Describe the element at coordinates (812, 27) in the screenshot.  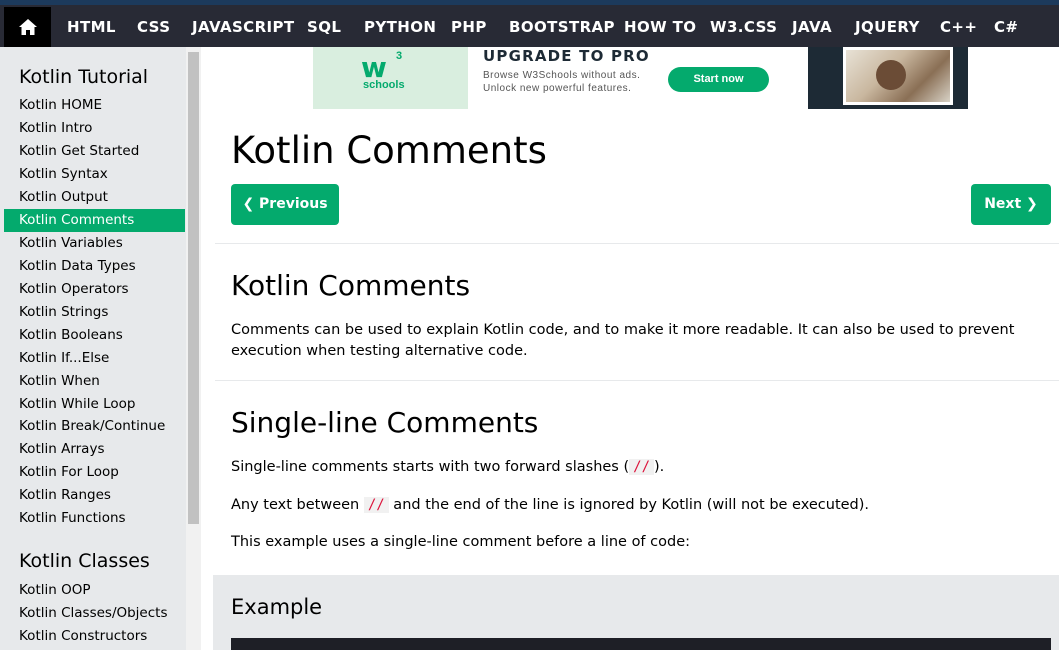
I see `nav-java: JAVA` at that location.